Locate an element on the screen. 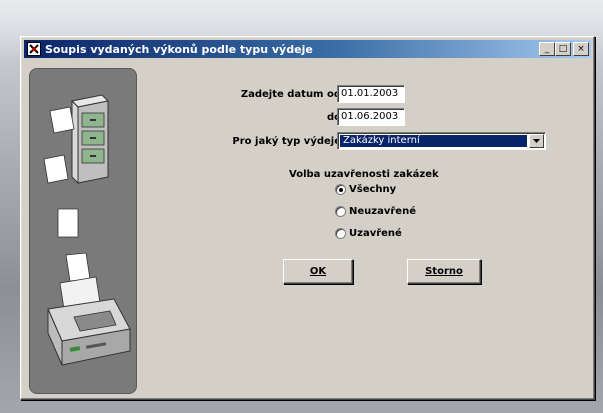  type-label: Pro jaký typ výdeje is located at coordinates (286, 141).